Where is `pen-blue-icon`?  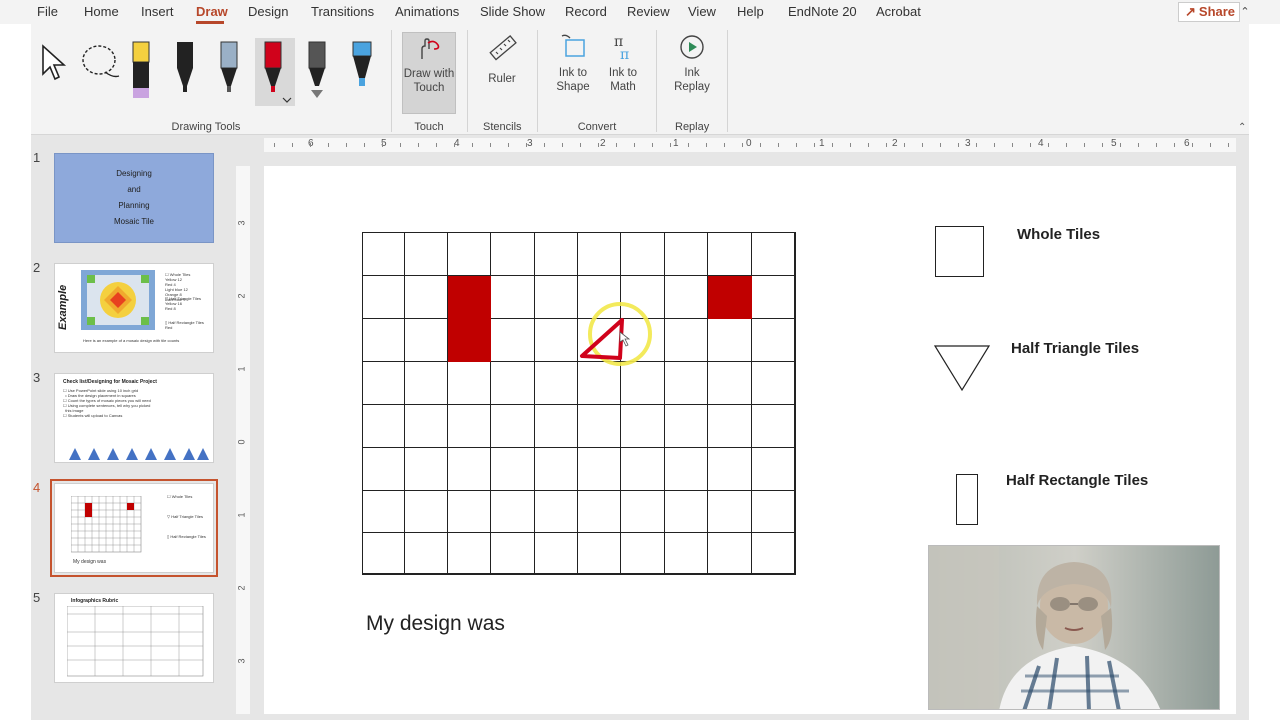 pen-blue-icon is located at coordinates (362, 63).